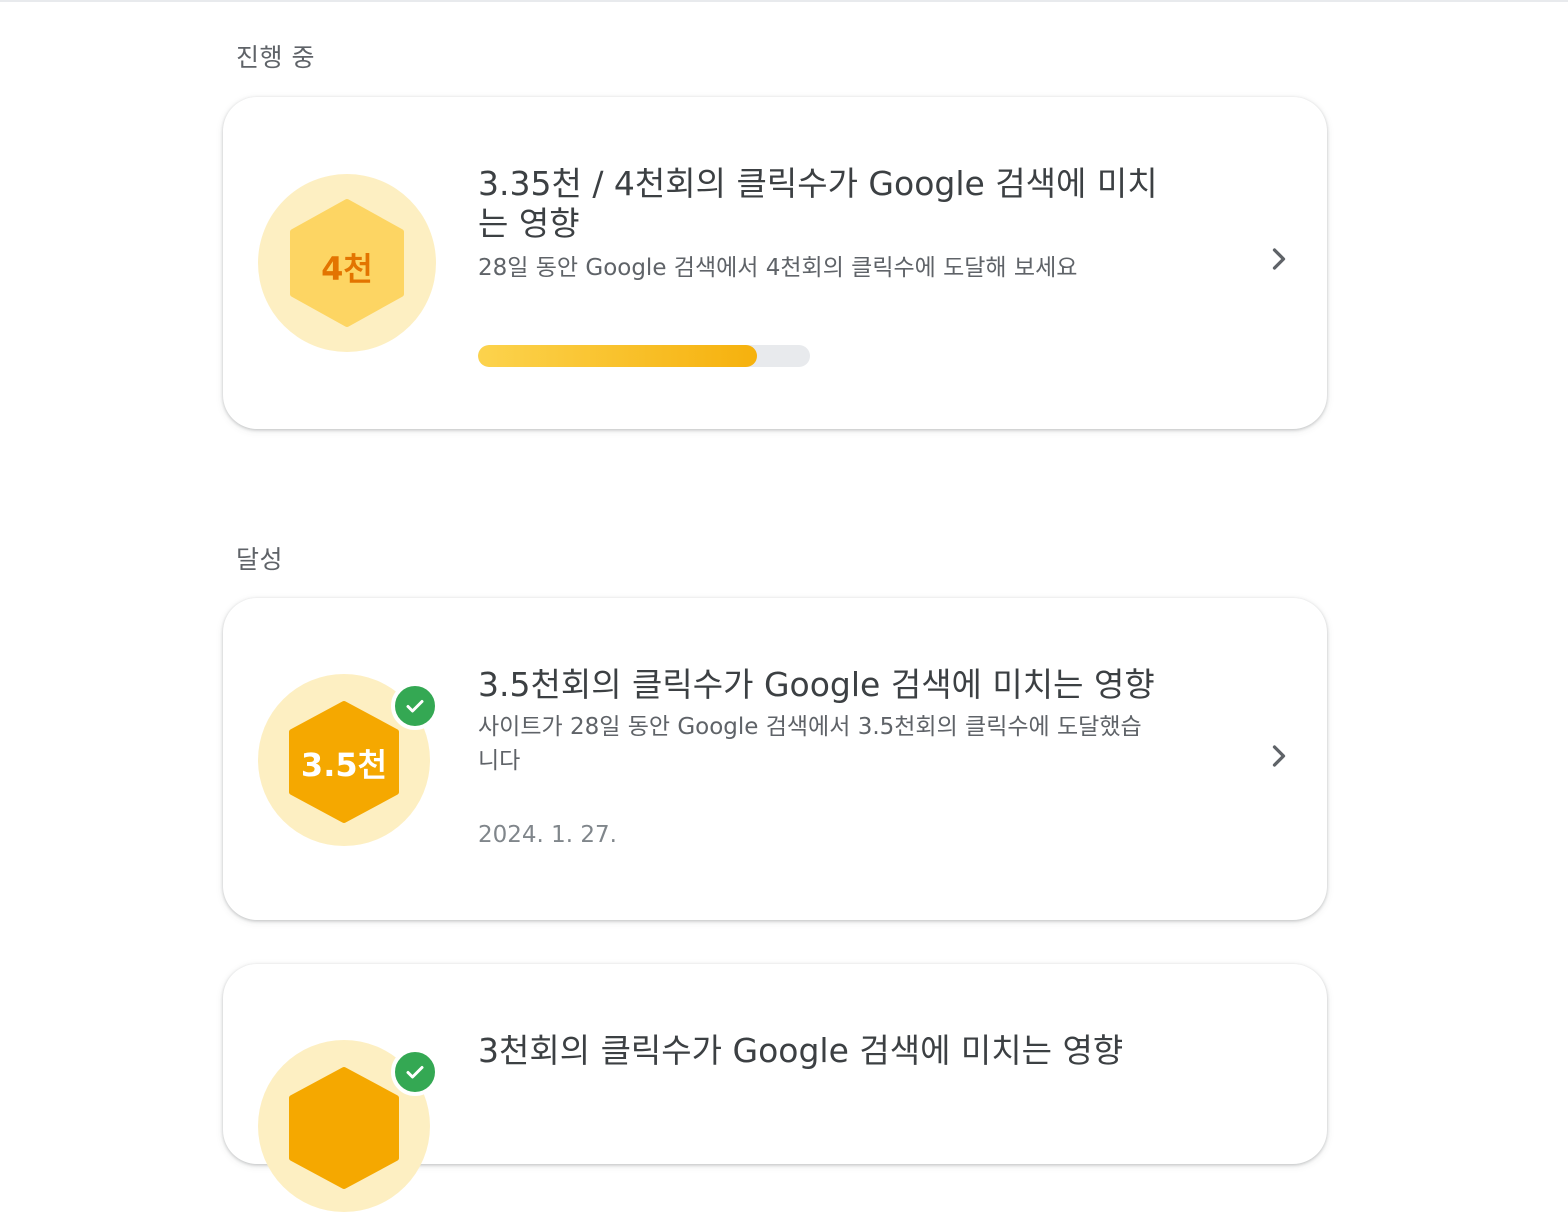 This screenshot has height=1212, width=1568. Describe the element at coordinates (775, 1088) in the screenshot. I see `achieved-milestone-card: 3천회의 클릭수가 Google 검색에 미치는 영향` at that location.